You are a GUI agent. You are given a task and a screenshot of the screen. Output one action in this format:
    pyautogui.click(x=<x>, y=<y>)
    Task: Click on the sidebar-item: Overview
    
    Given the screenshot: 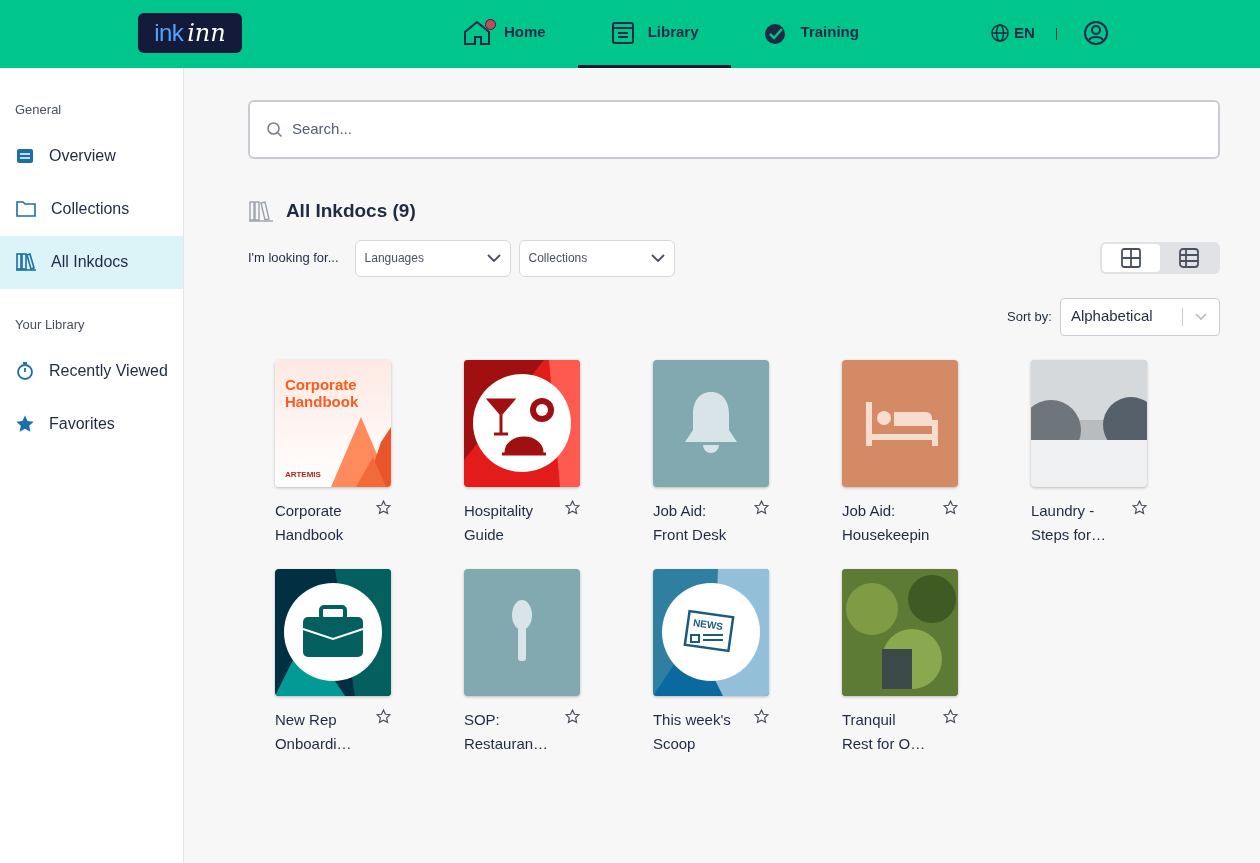 What is the action you would take?
    pyautogui.click(x=91, y=156)
    